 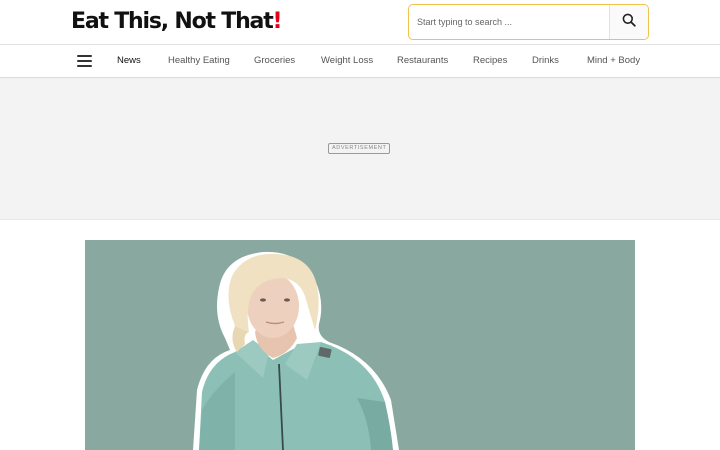 What do you see at coordinates (199, 61) in the screenshot?
I see `nav-item-healthy-eating: Healthy Eating` at bounding box center [199, 61].